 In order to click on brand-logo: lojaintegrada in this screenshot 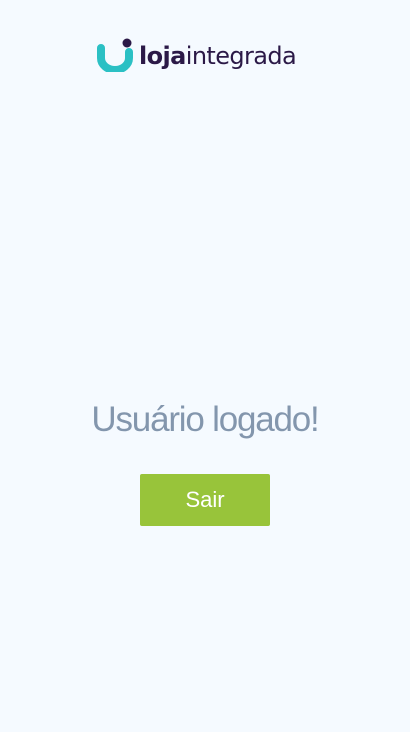, I will do `click(197, 55)`.